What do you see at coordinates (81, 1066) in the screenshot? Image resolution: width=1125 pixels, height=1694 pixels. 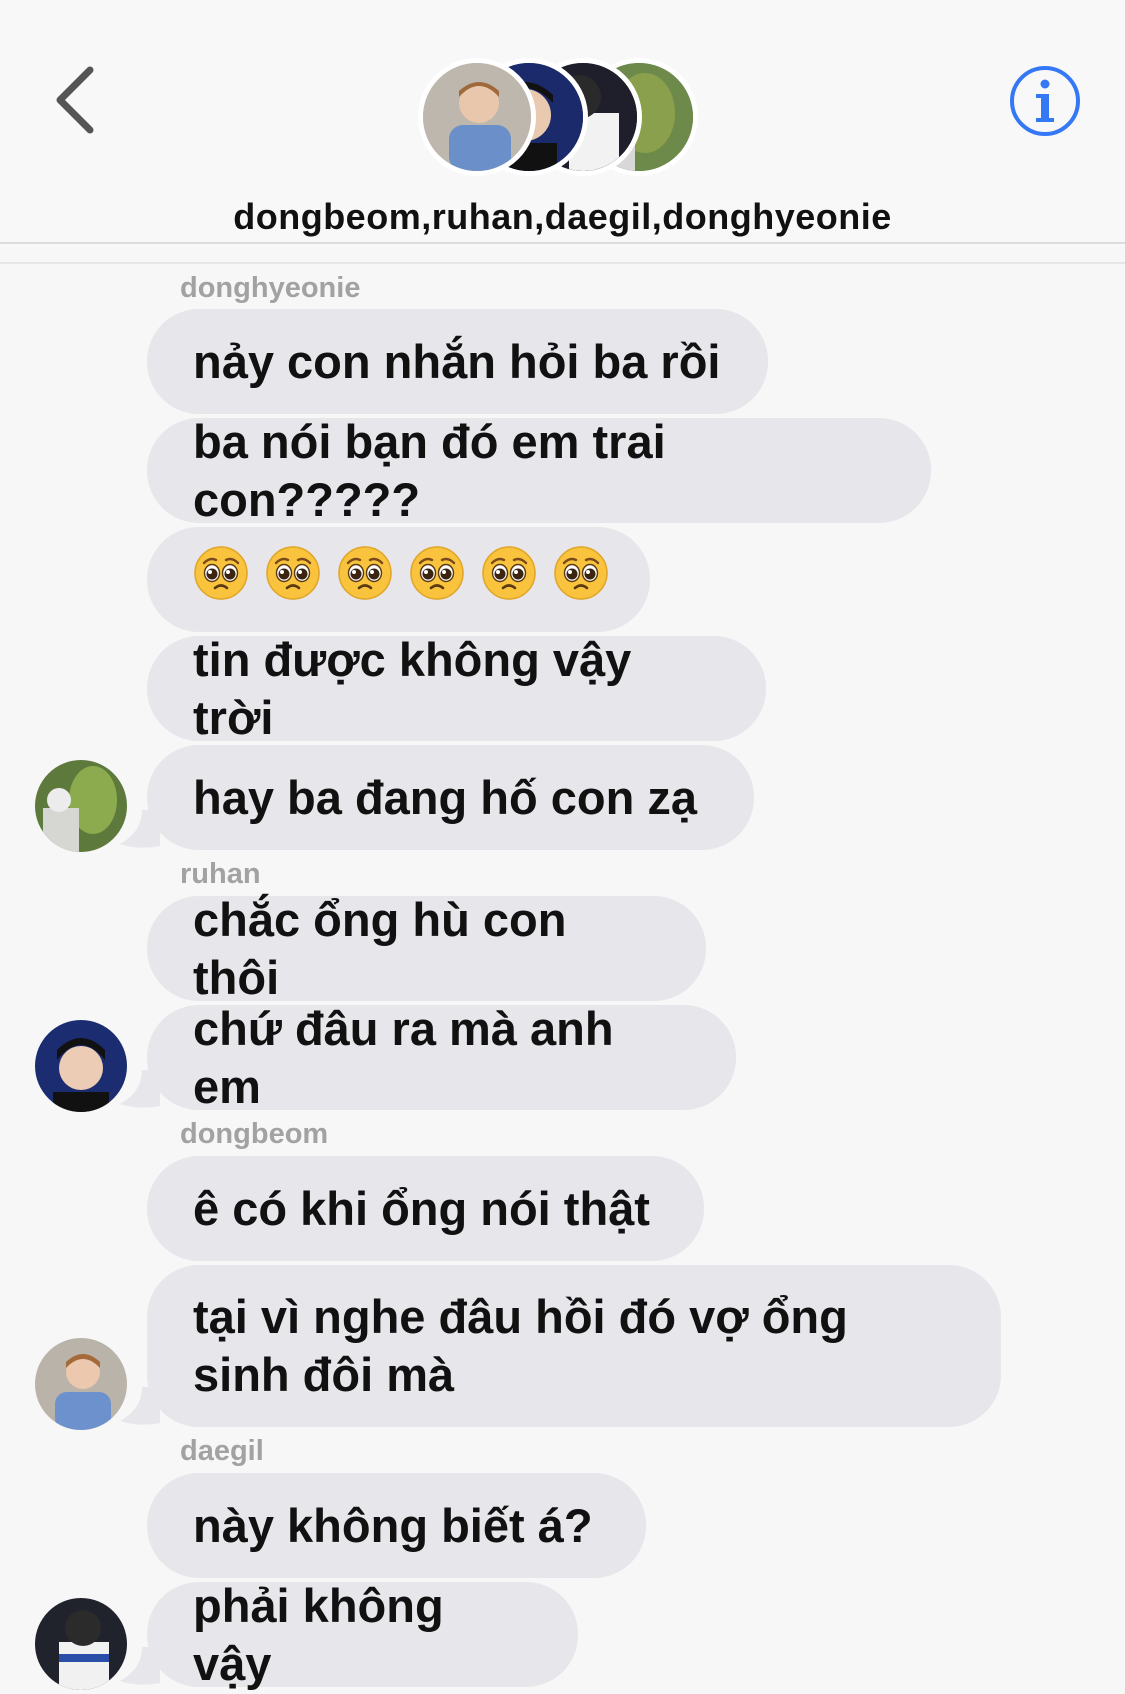 I see `avatar-ruhan` at bounding box center [81, 1066].